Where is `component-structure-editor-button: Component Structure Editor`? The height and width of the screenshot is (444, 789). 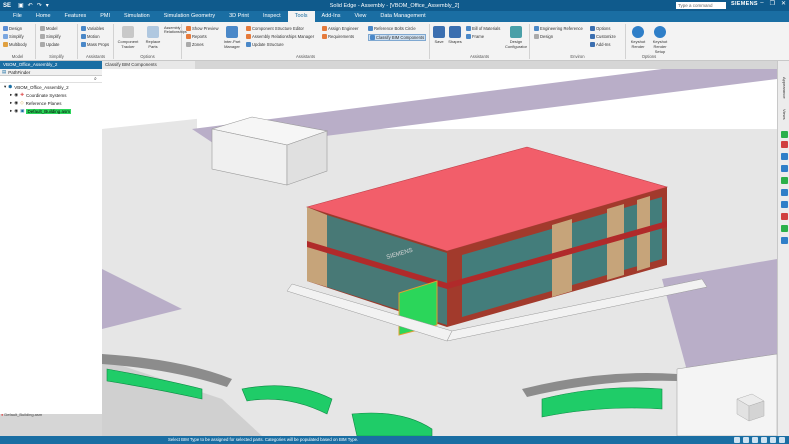
component-structure-editor-button: Component Structure Editor is located at coordinates (275, 28).